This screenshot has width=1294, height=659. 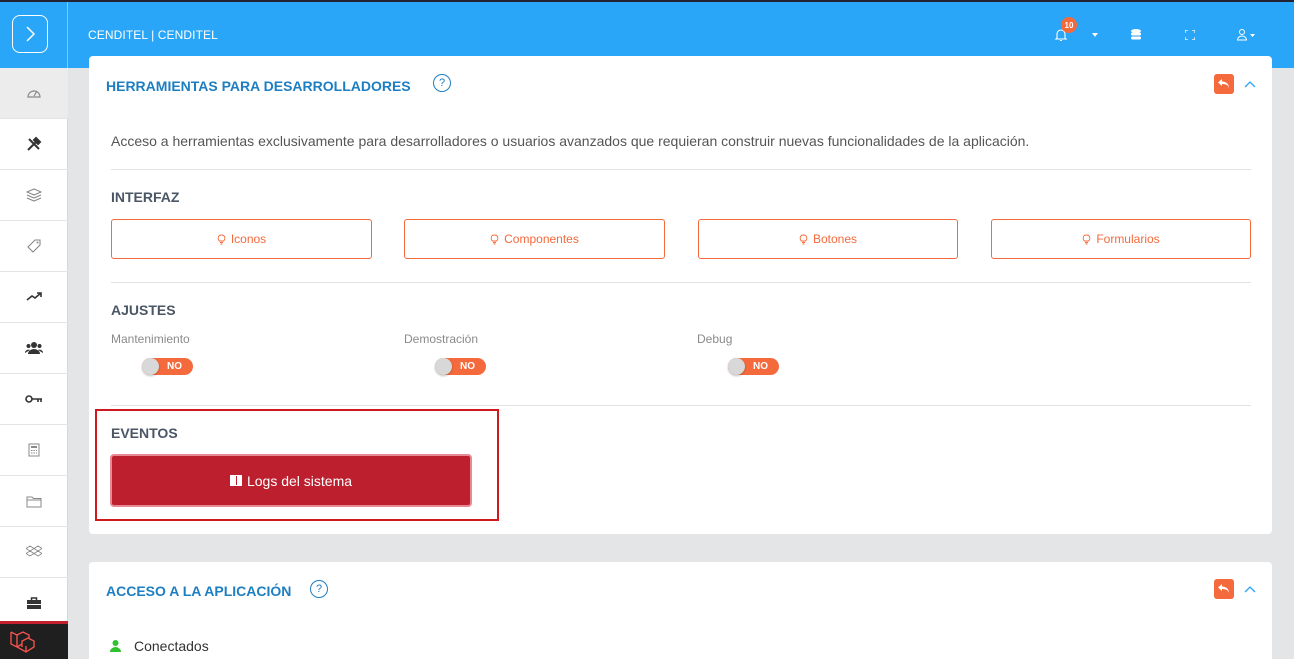 I want to click on app-access-card, so click(x=680, y=610).